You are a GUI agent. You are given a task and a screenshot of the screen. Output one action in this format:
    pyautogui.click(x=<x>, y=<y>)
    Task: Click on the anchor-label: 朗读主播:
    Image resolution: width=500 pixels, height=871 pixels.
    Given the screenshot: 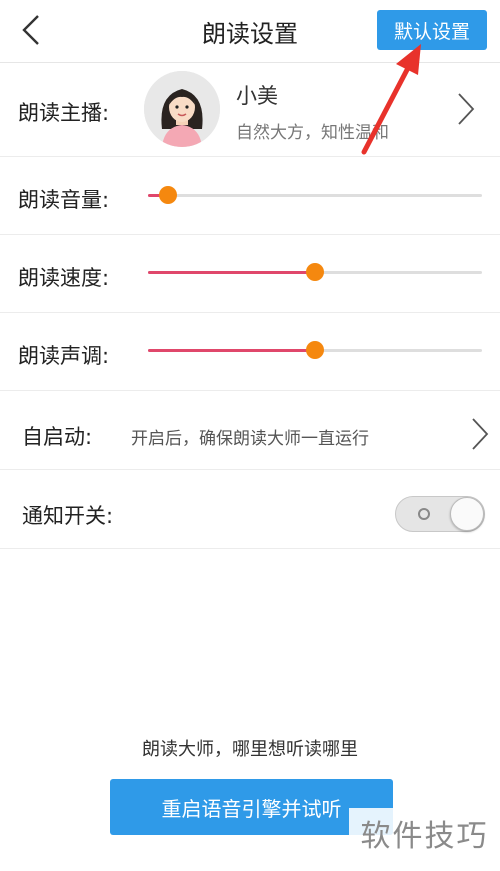 What is the action you would take?
    pyautogui.click(x=64, y=113)
    